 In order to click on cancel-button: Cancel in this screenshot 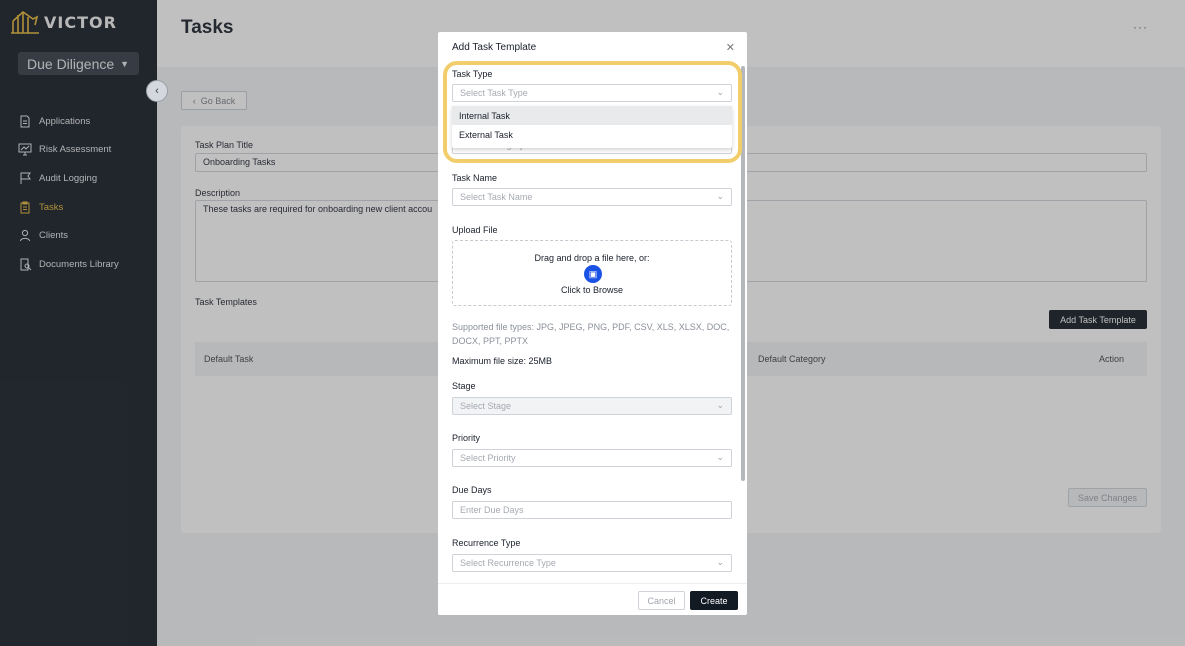, I will do `click(661, 600)`.